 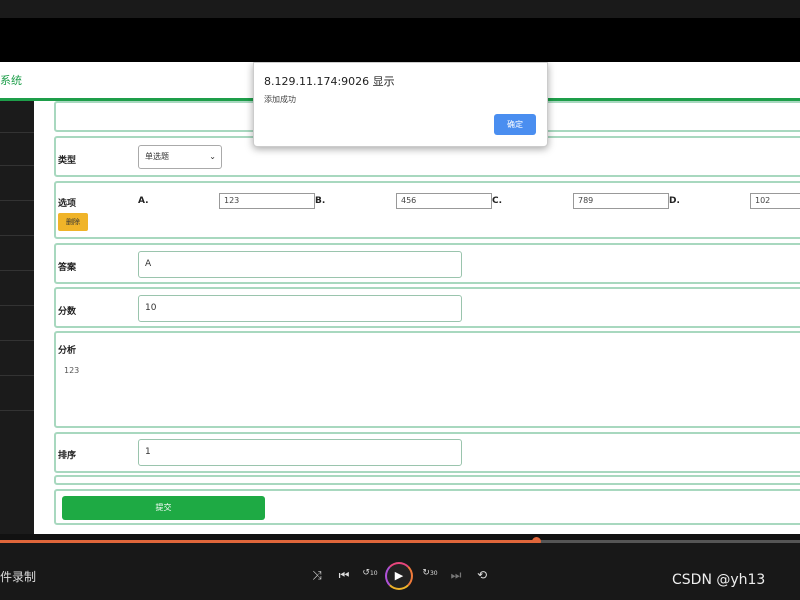 What do you see at coordinates (300, 308) in the screenshot?
I see `score-input: 10` at bounding box center [300, 308].